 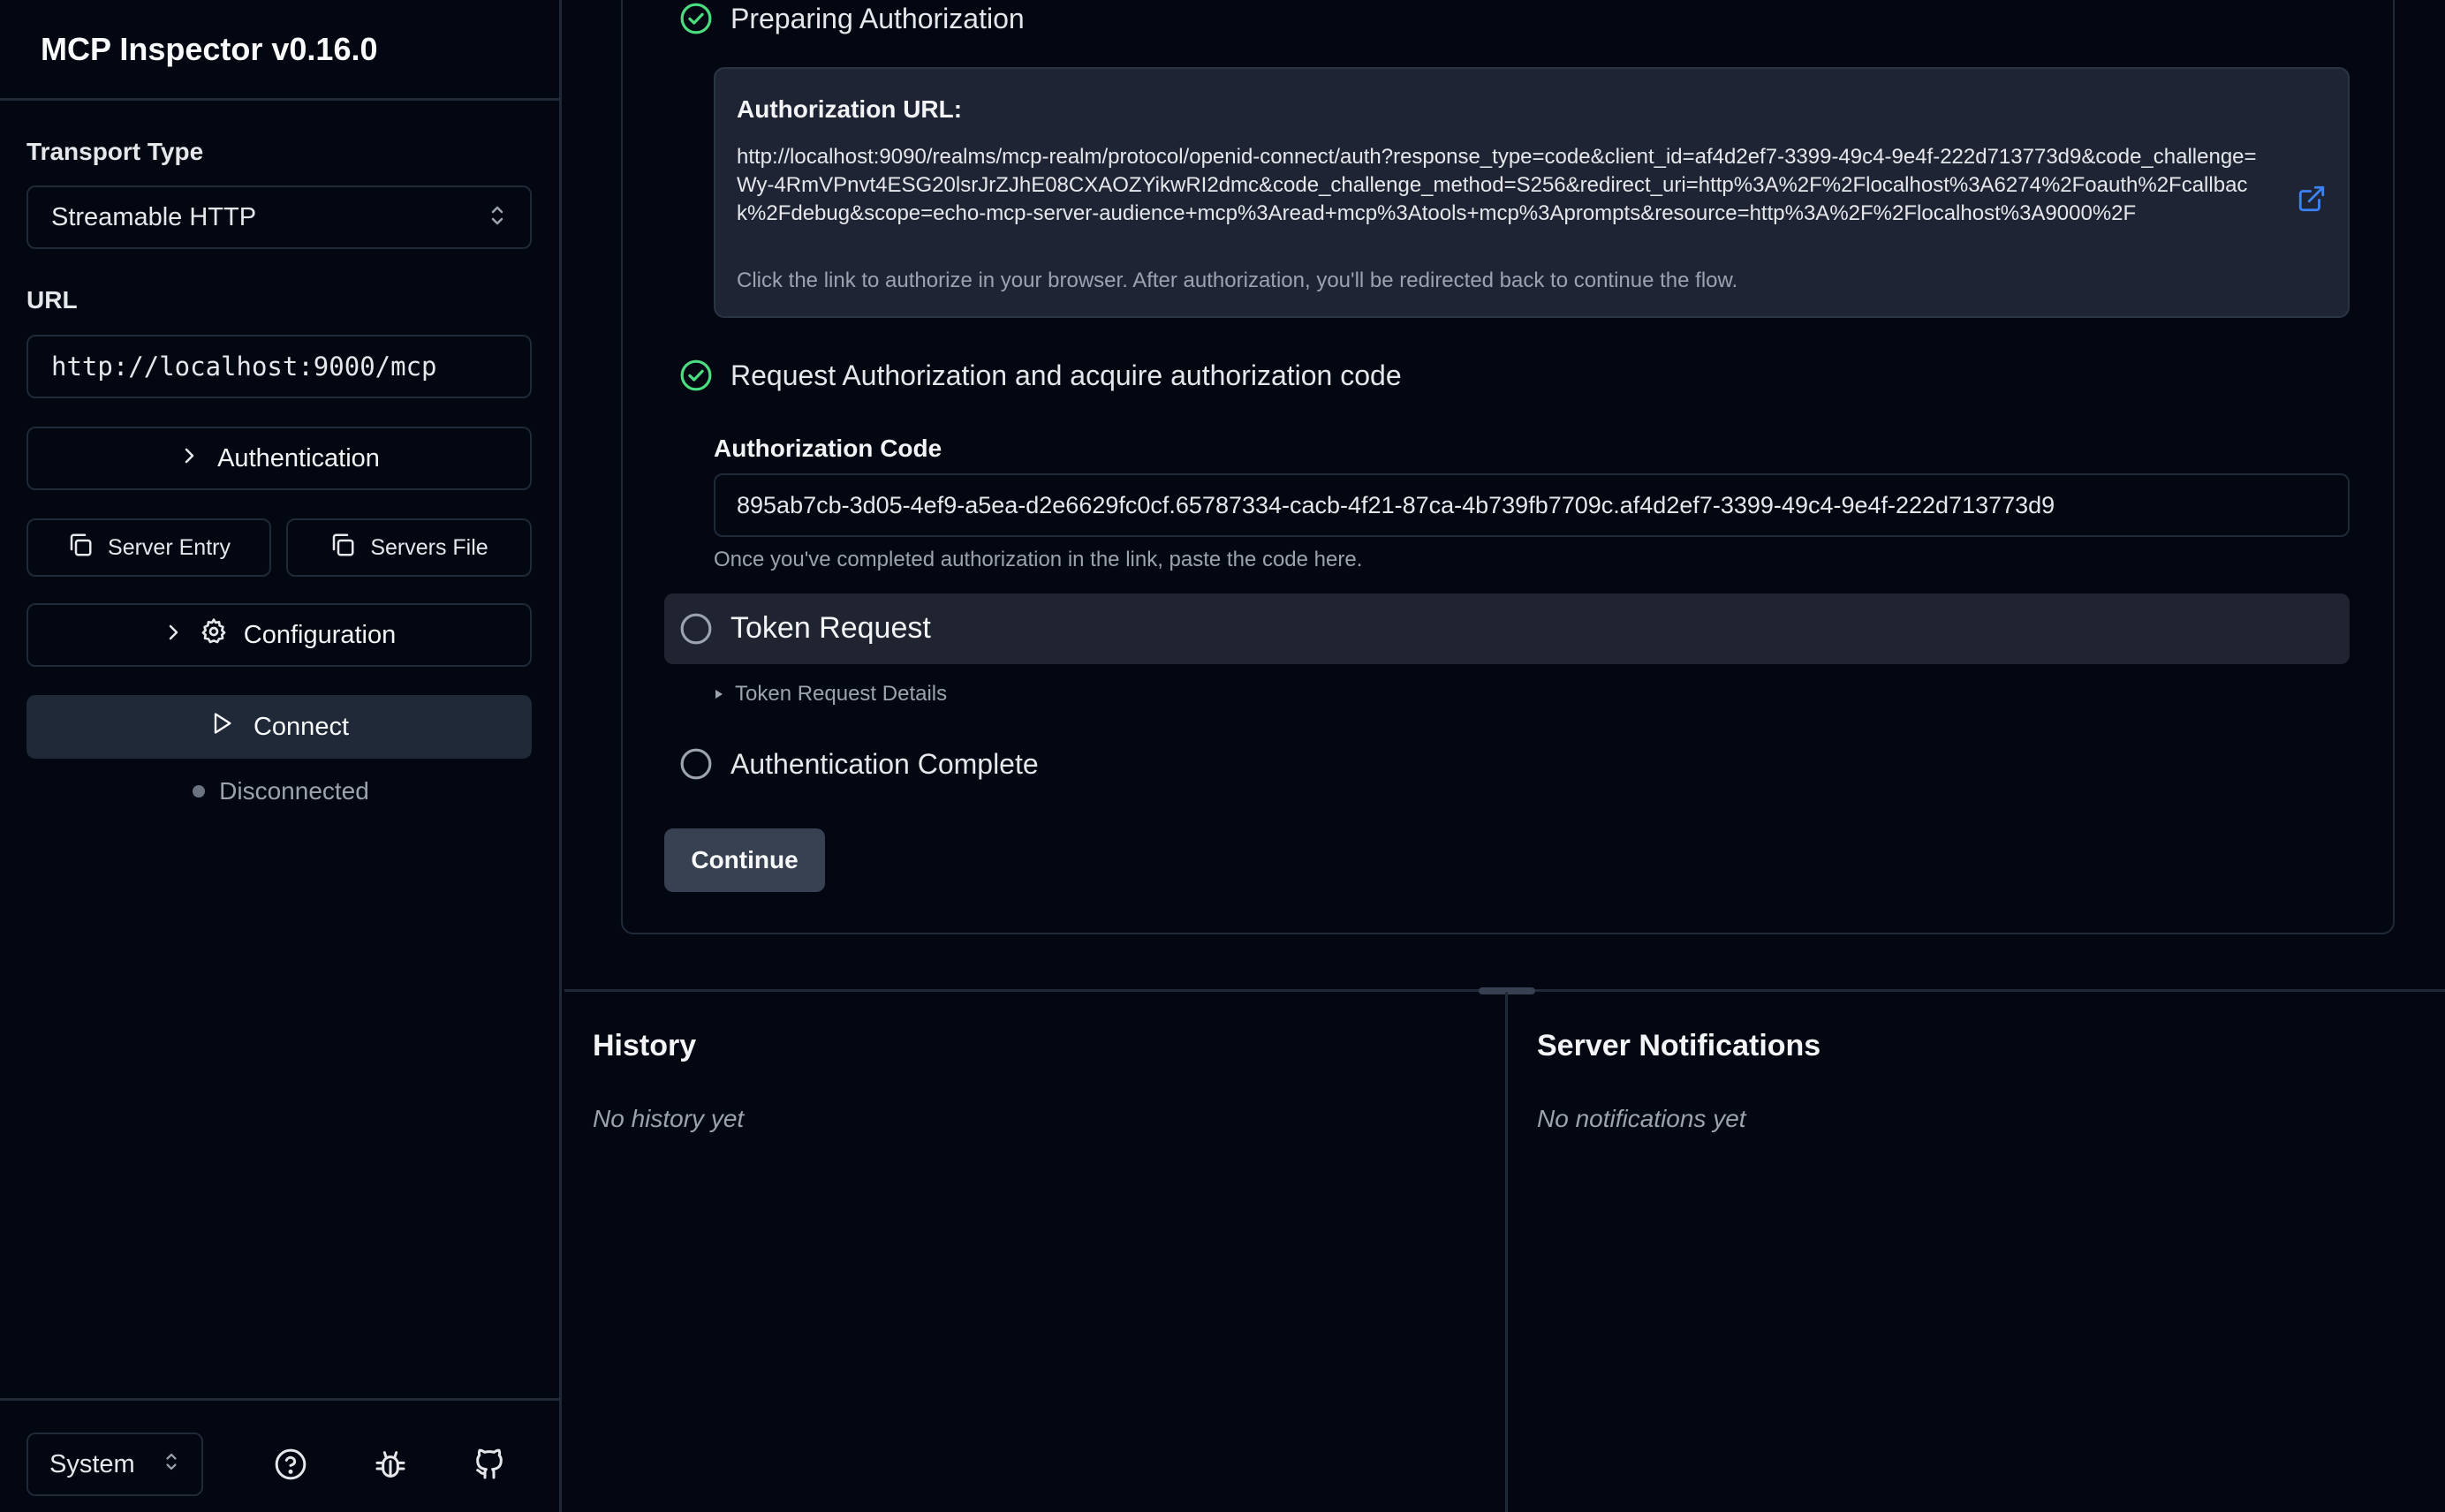 I want to click on url-input: http://localhost:9000/mcp, so click(x=279, y=367).